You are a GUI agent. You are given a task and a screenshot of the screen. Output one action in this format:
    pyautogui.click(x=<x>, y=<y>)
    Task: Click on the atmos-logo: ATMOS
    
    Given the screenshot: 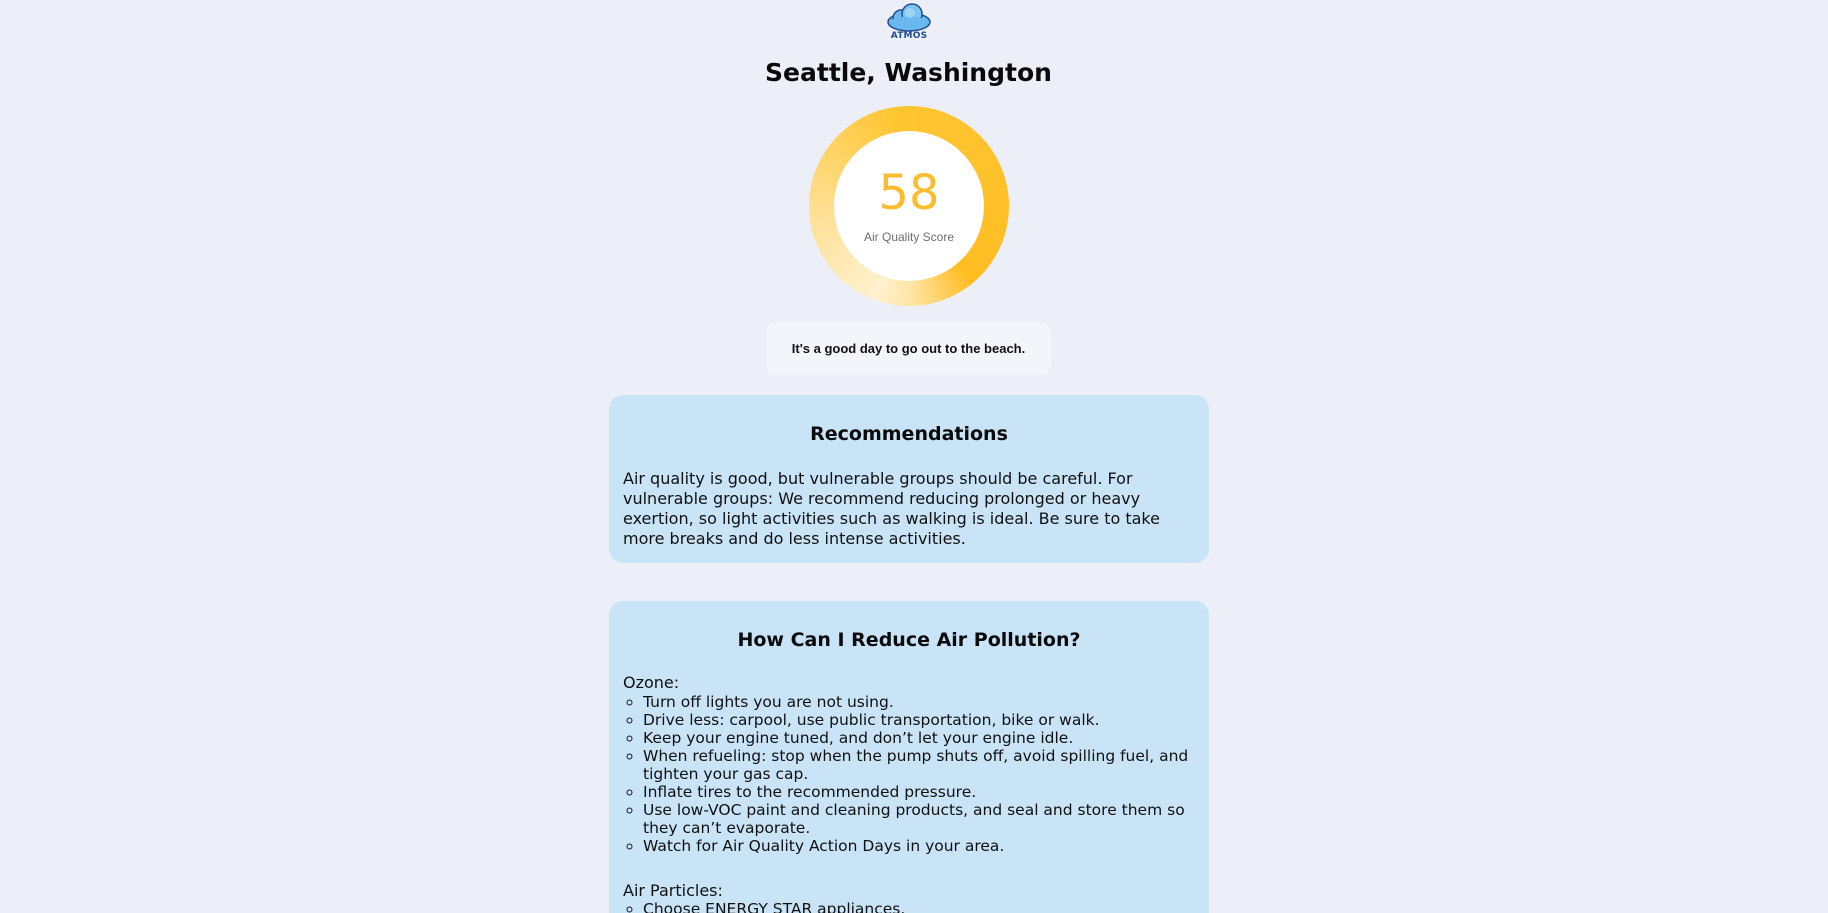 What is the action you would take?
    pyautogui.click(x=909, y=22)
    